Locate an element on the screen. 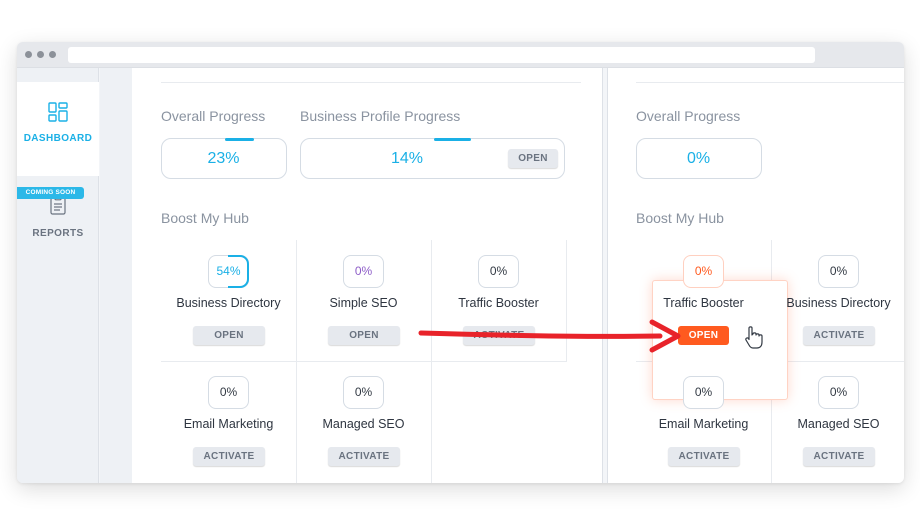  overall-progress-box: 23% is located at coordinates (224, 158).